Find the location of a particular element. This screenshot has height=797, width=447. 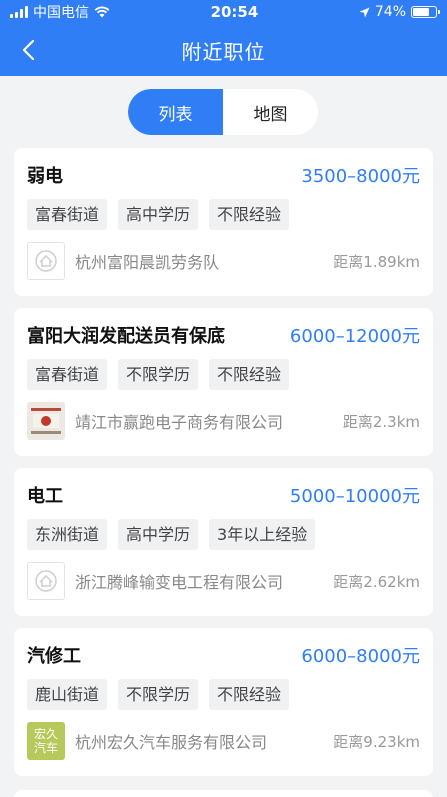

company-name: 杭州富阳晨凯劳务队 is located at coordinates (147, 262).